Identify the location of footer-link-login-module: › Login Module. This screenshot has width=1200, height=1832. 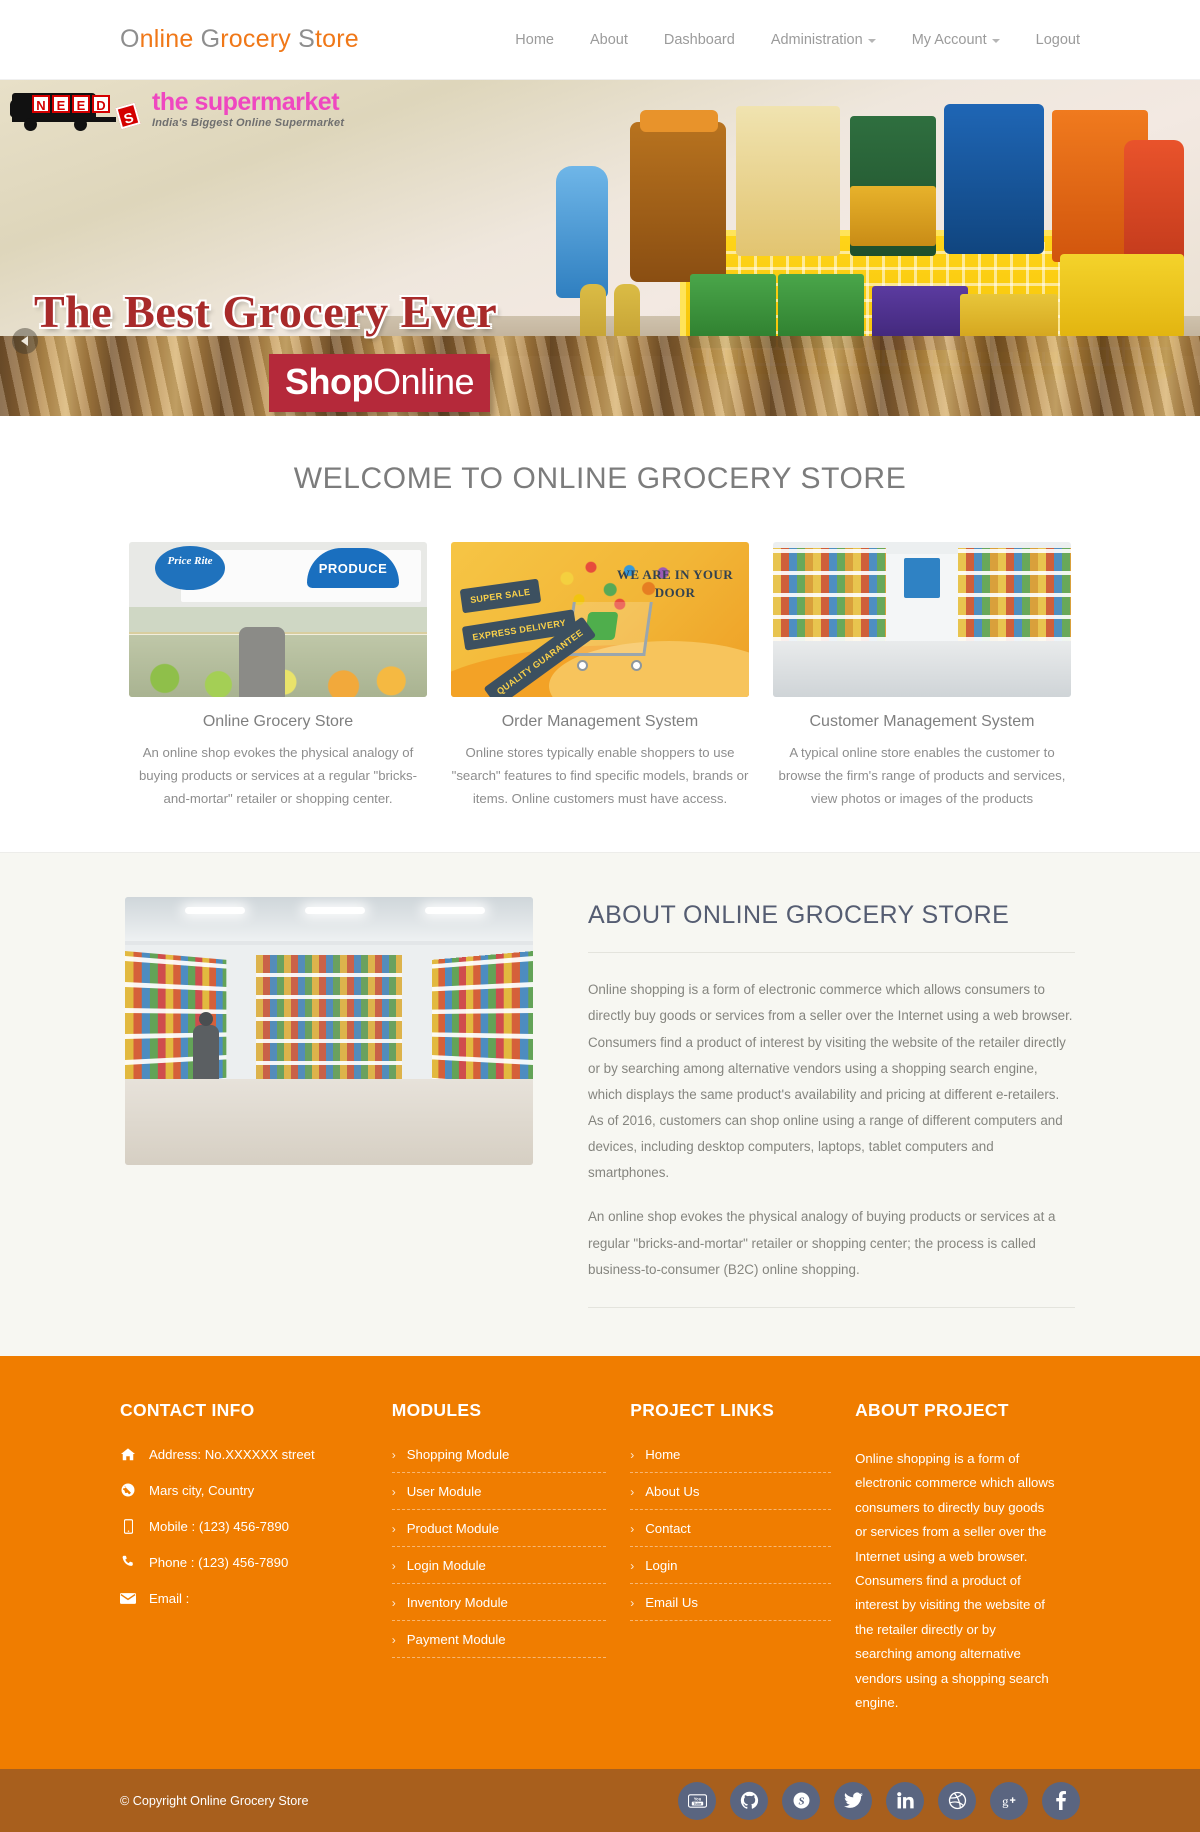
(499, 1570).